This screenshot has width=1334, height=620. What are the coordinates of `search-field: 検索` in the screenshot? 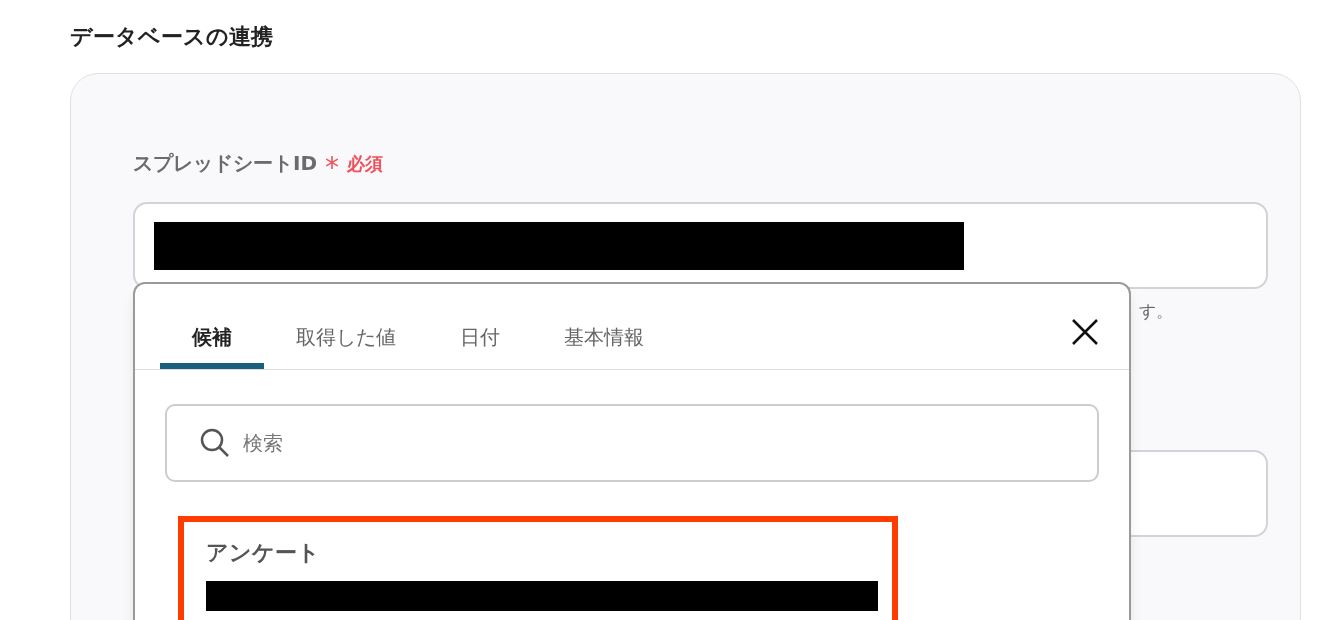 It's located at (632, 443).